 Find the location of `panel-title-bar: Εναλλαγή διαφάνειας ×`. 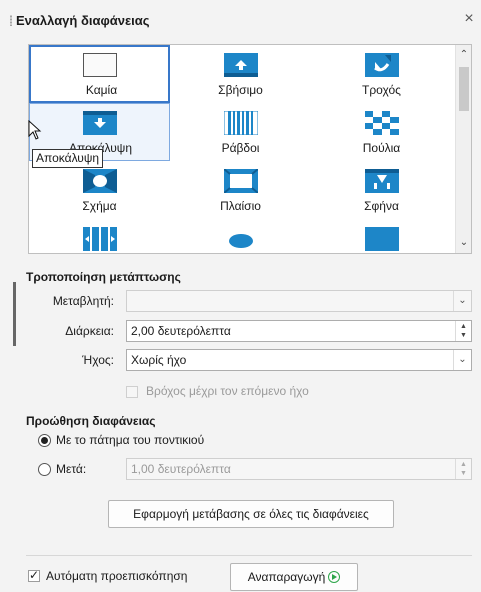

panel-title-bar: Εναλλαγή διαφάνειας × is located at coordinates (240, 20).